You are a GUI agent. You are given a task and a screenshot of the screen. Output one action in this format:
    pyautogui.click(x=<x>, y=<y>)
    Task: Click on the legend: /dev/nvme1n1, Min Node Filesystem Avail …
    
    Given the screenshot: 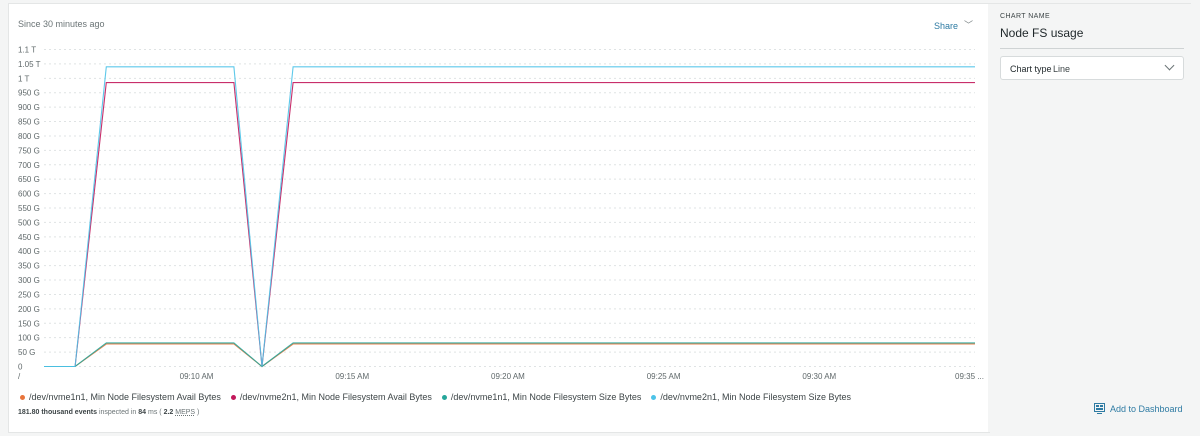 What is the action you would take?
    pyautogui.click(x=435, y=397)
    